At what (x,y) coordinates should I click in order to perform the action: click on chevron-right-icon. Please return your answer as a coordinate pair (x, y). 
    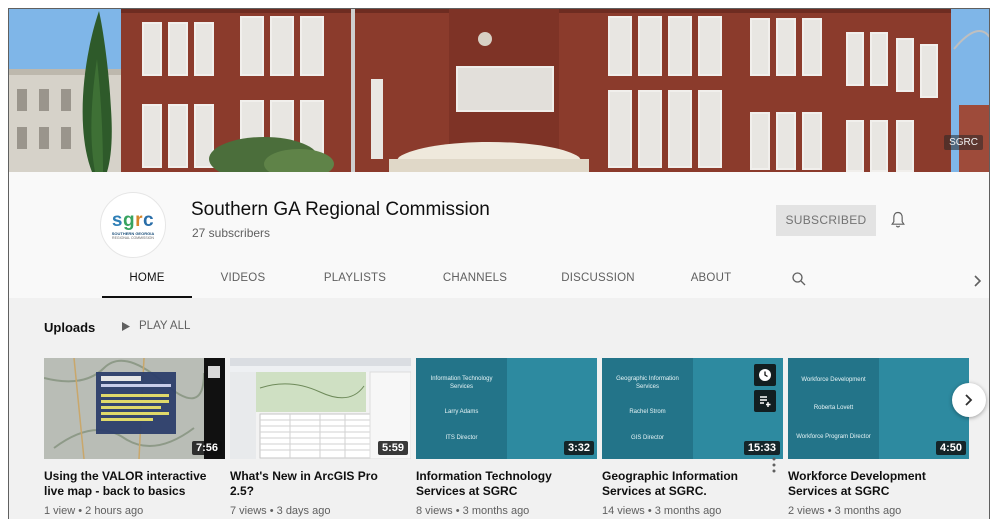
    Looking at the image, I should click on (969, 400).